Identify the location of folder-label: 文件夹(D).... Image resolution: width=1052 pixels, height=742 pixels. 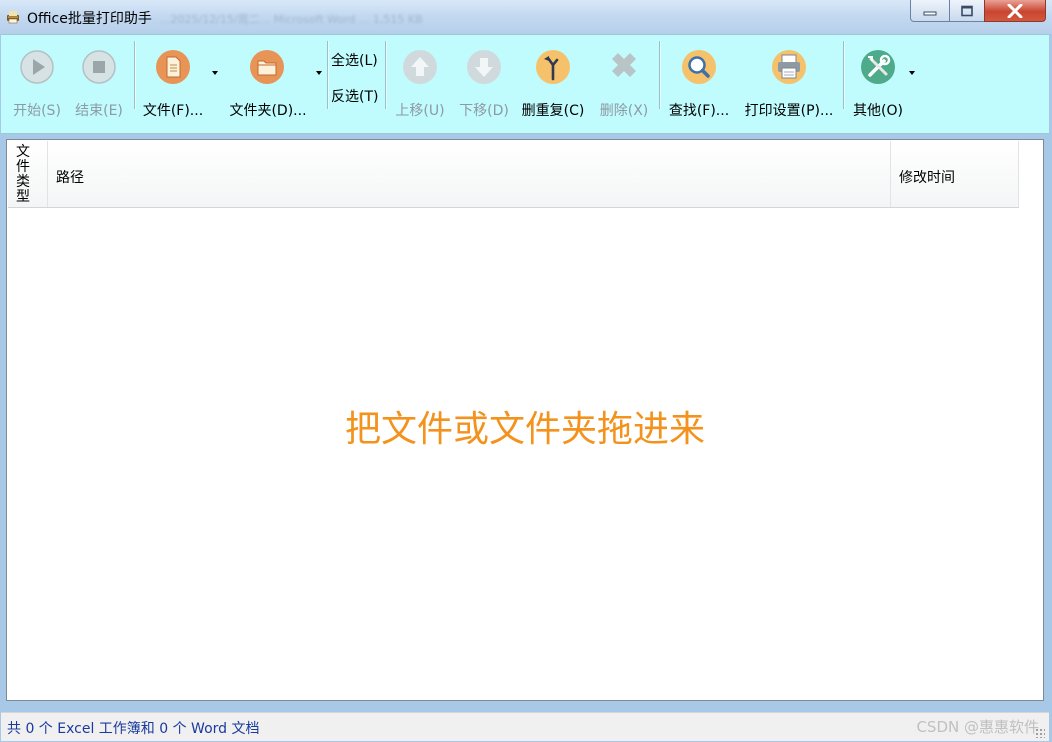
(268, 111).